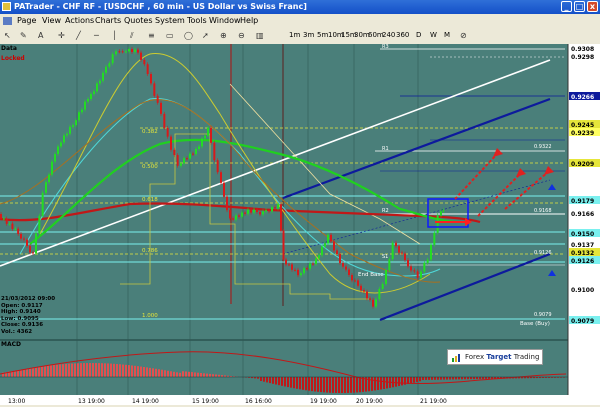 Image resolution: width=600 pixels, height=407 pixels. I want to click on svg-text: 0.9179, so click(582, 201).